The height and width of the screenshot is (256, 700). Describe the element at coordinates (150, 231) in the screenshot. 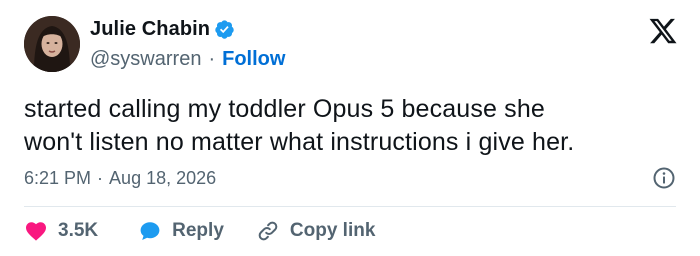

I see `reply-bubble-icon` at that location.